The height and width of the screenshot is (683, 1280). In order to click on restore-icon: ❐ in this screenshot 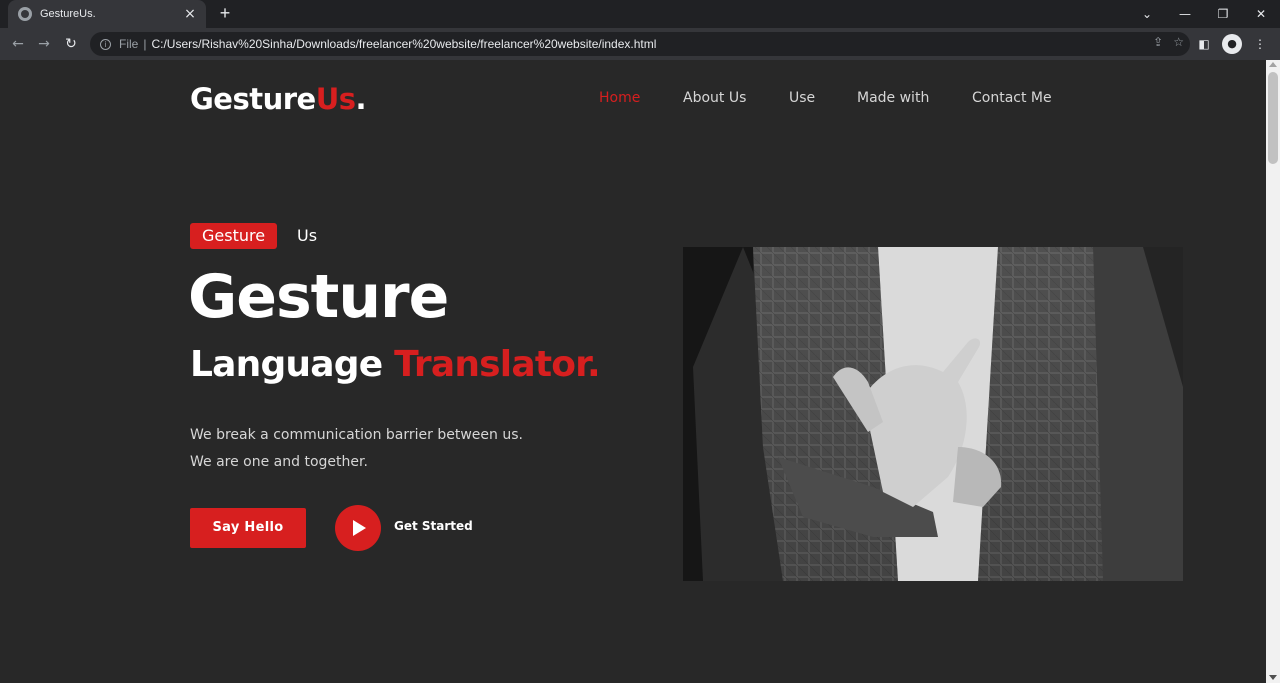, I will do `click(1223, 14)`.